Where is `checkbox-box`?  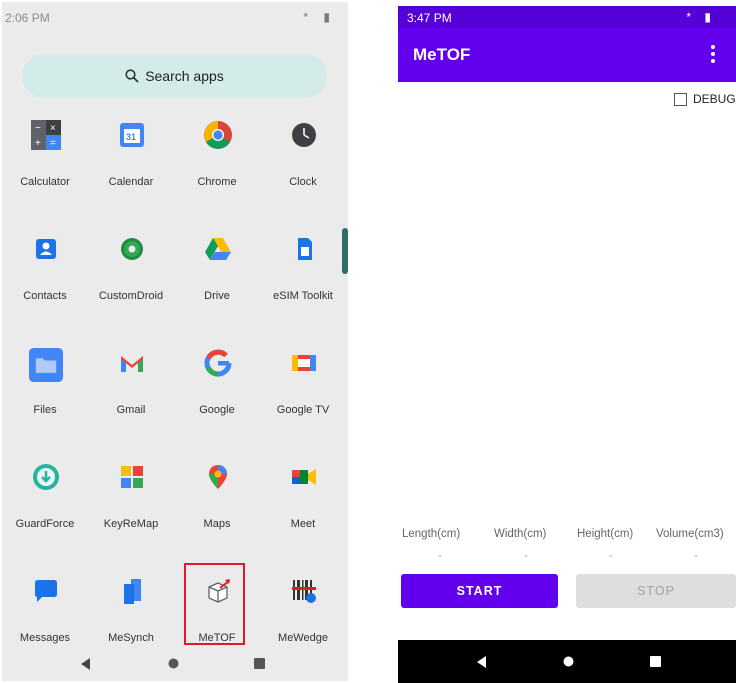 checkbox-box is located at coordinates (680, 99).